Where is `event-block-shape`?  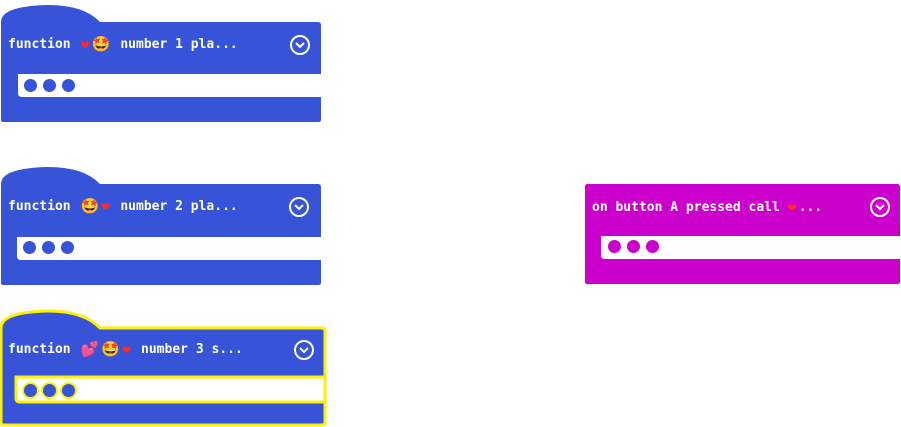 event-block-shape is located at coordinates (742, 234).